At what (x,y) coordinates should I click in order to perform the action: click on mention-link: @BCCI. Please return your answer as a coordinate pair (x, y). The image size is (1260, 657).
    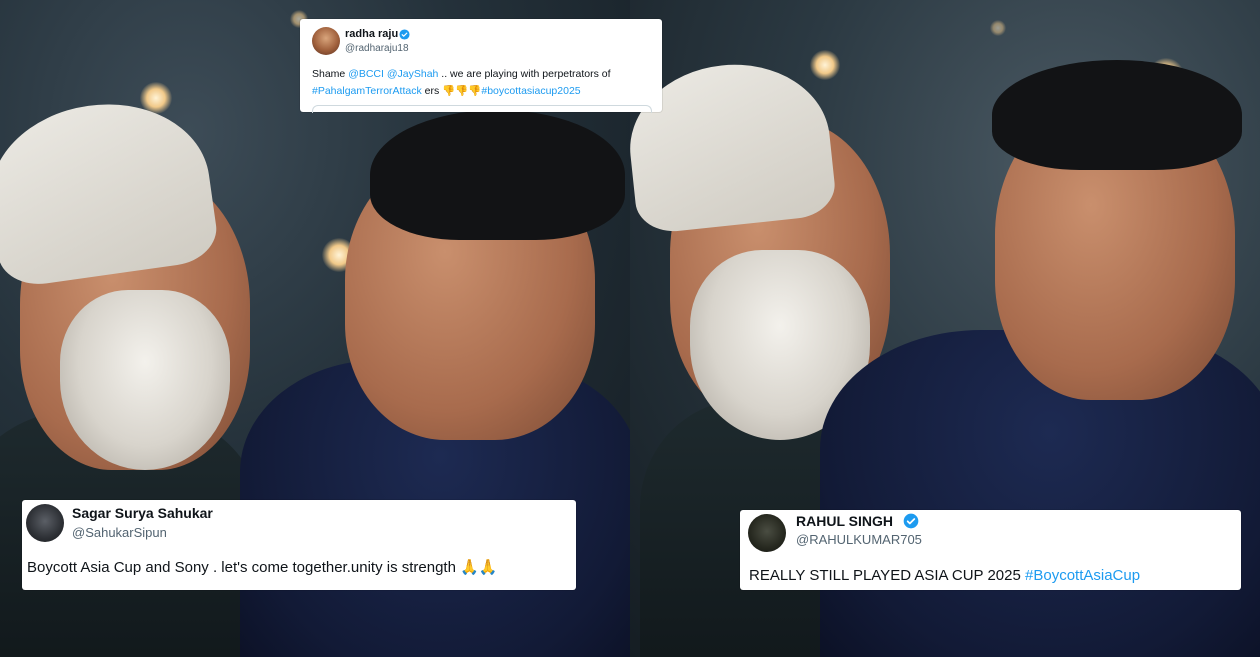
    Looking at the image, I should click on (366, 74).